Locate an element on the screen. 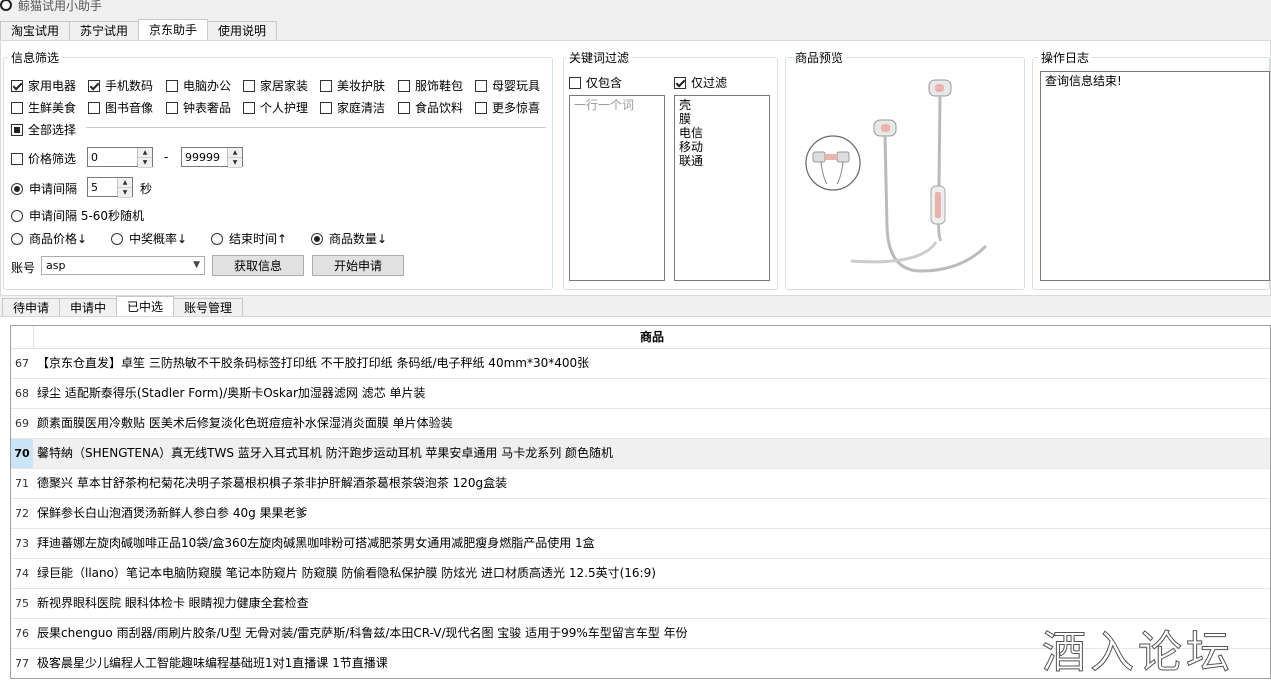 This screenshot has width=1271, height=689. column-header-product: 商品 is located at coordinates (651, 337).